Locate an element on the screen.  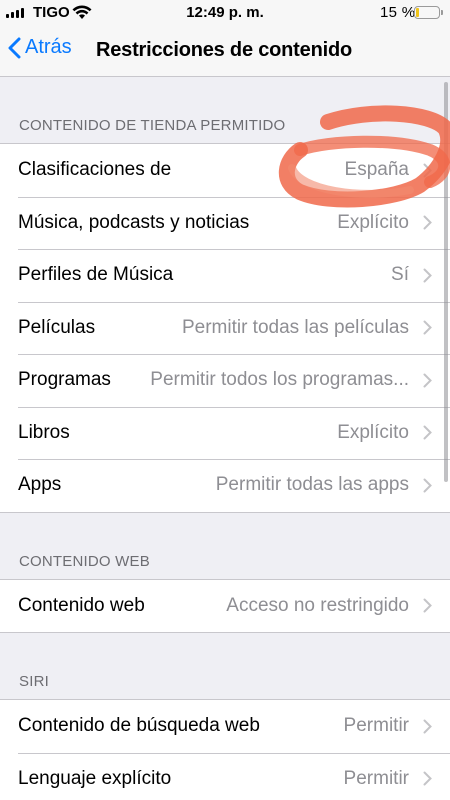
status-bar: TIGO 12:49 p. m. 15 % is located at coordinates (225, 13).